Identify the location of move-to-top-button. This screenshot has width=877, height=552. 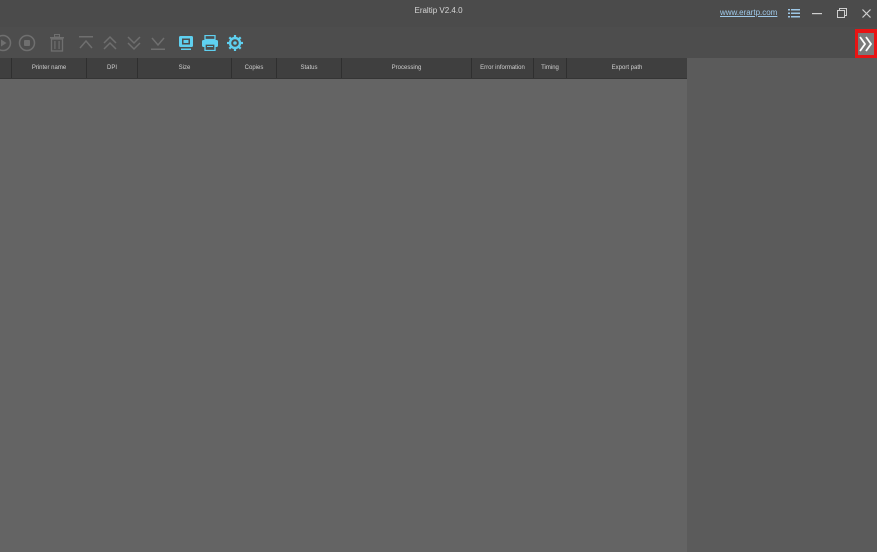
(86, 43).